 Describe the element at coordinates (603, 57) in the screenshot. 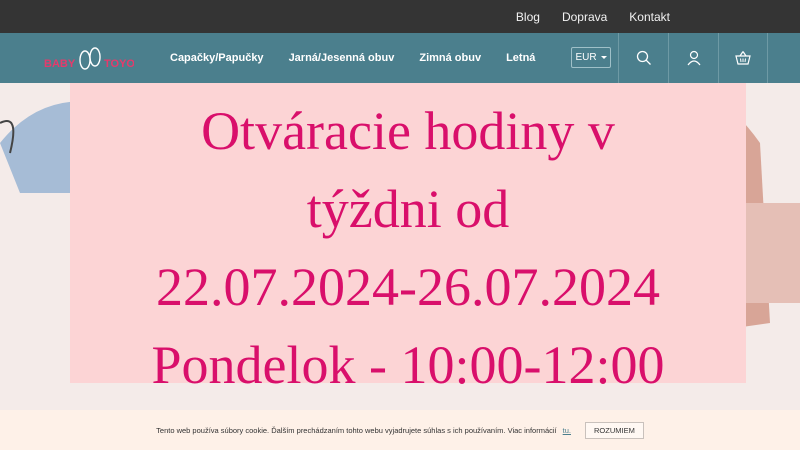

I see `chevron-down-icon` at that location.